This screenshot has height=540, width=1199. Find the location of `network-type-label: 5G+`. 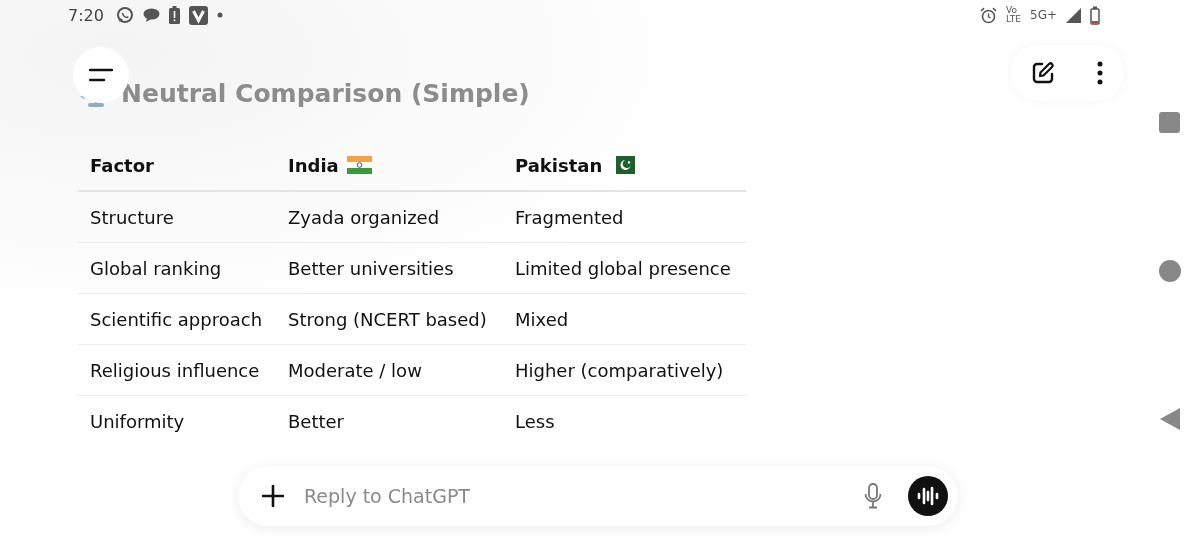

network-type-label: 5G+ is located at coordinates (1043, 15).